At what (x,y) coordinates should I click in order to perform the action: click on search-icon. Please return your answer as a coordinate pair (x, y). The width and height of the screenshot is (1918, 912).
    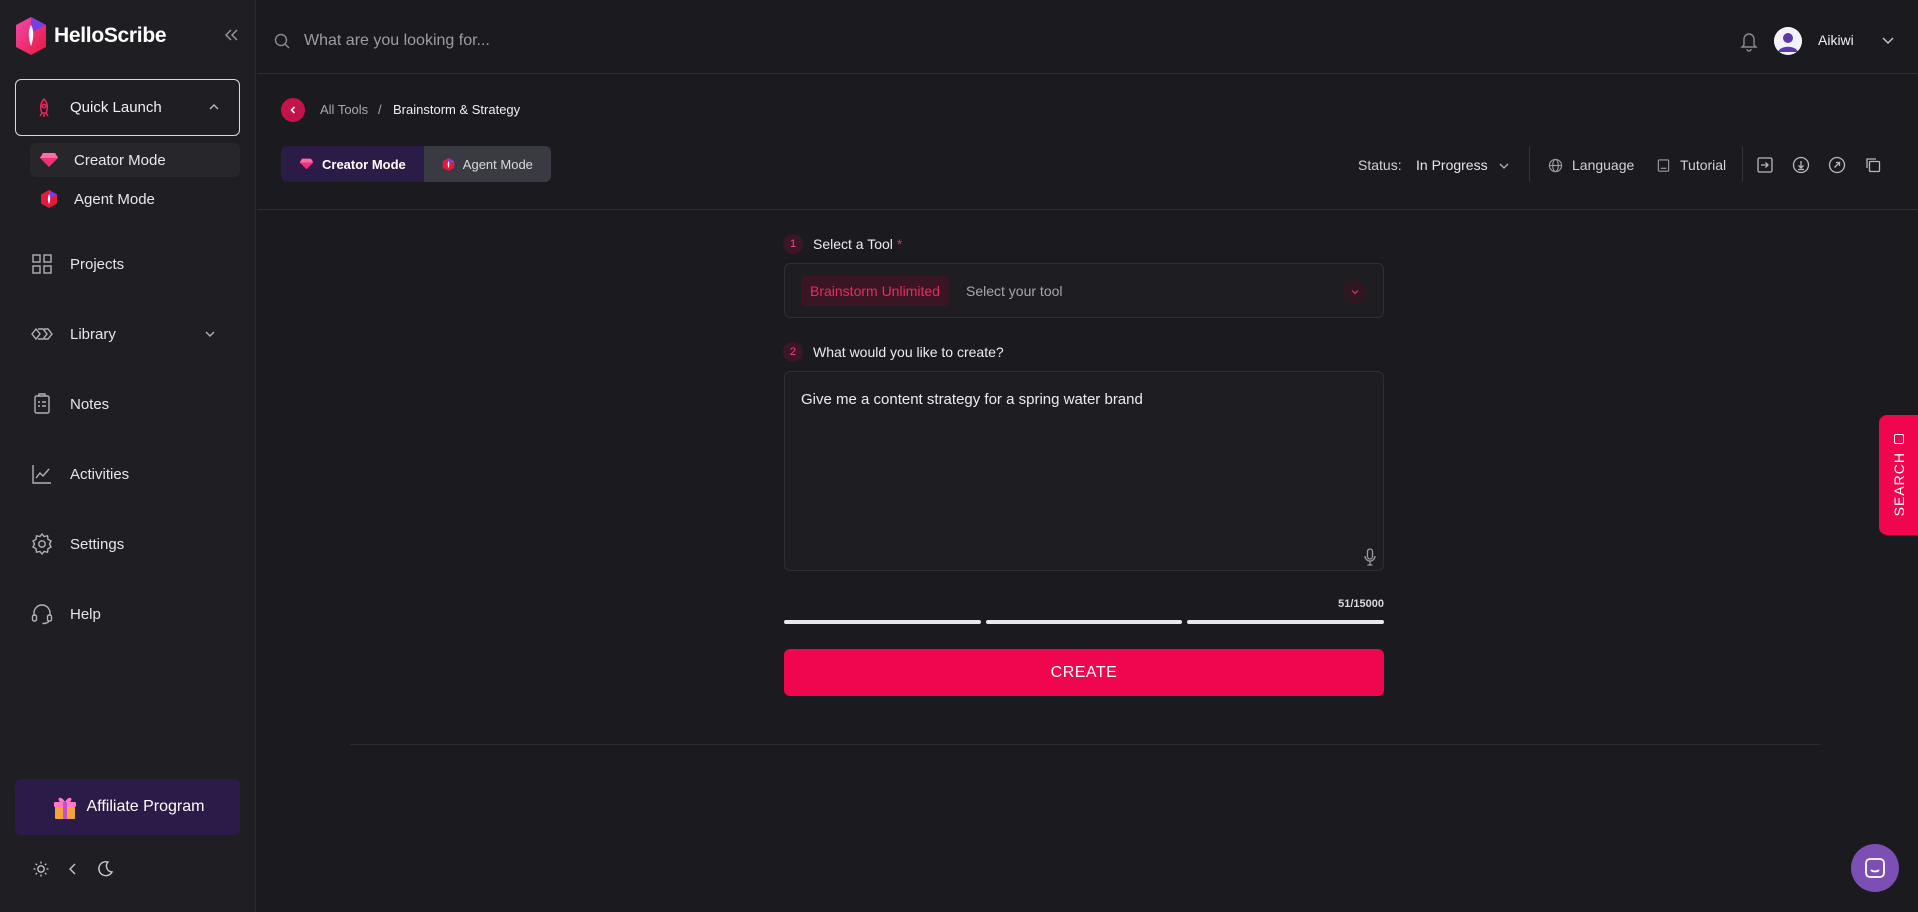
    Looking at the image, I should click on (282, 41).